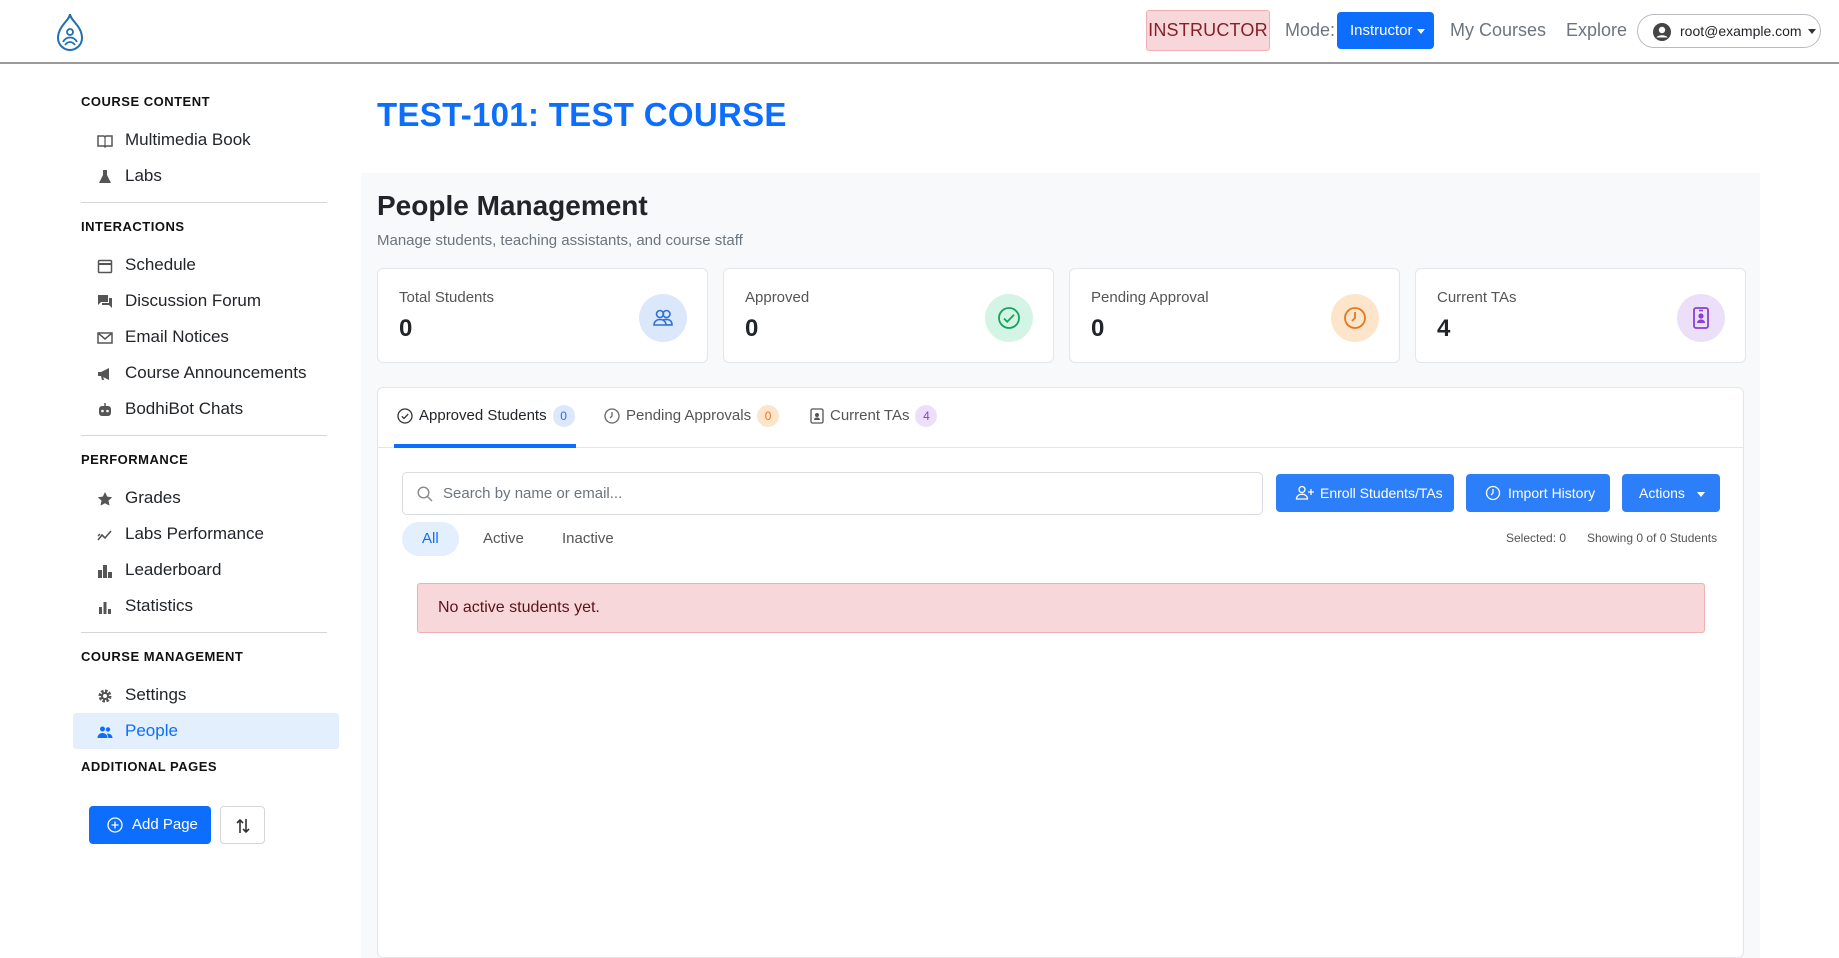 The height and width of the screenshot is (958, 1839). I want to click on sidebar-item-grades: Grades, so click(206, 498).